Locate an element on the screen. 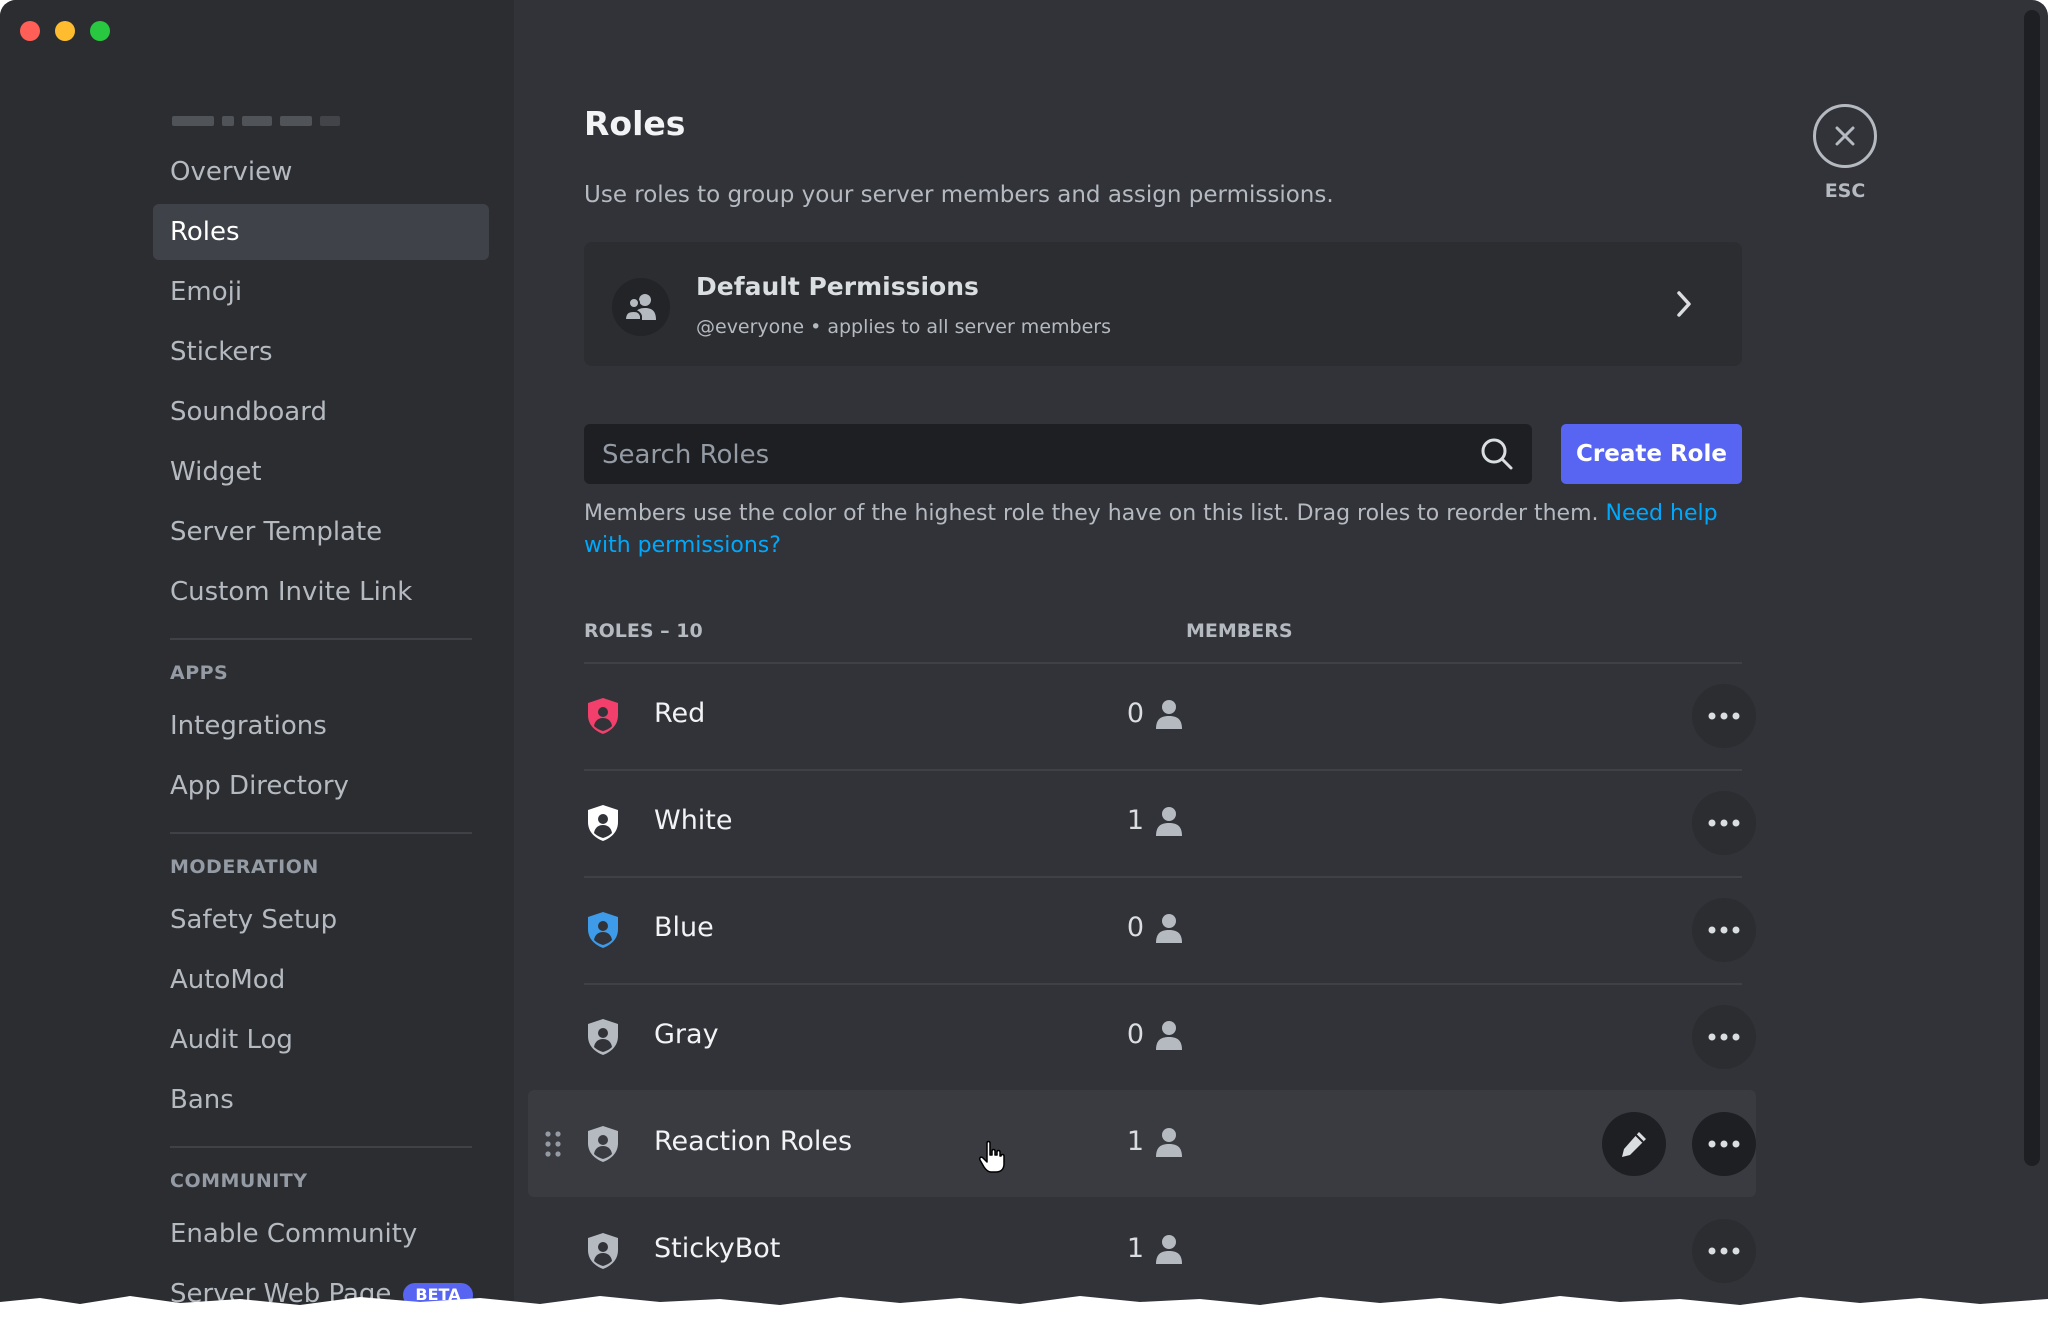 This screenshot has width=2048, height=1320. search-input is located at coordinates (1027, 455).